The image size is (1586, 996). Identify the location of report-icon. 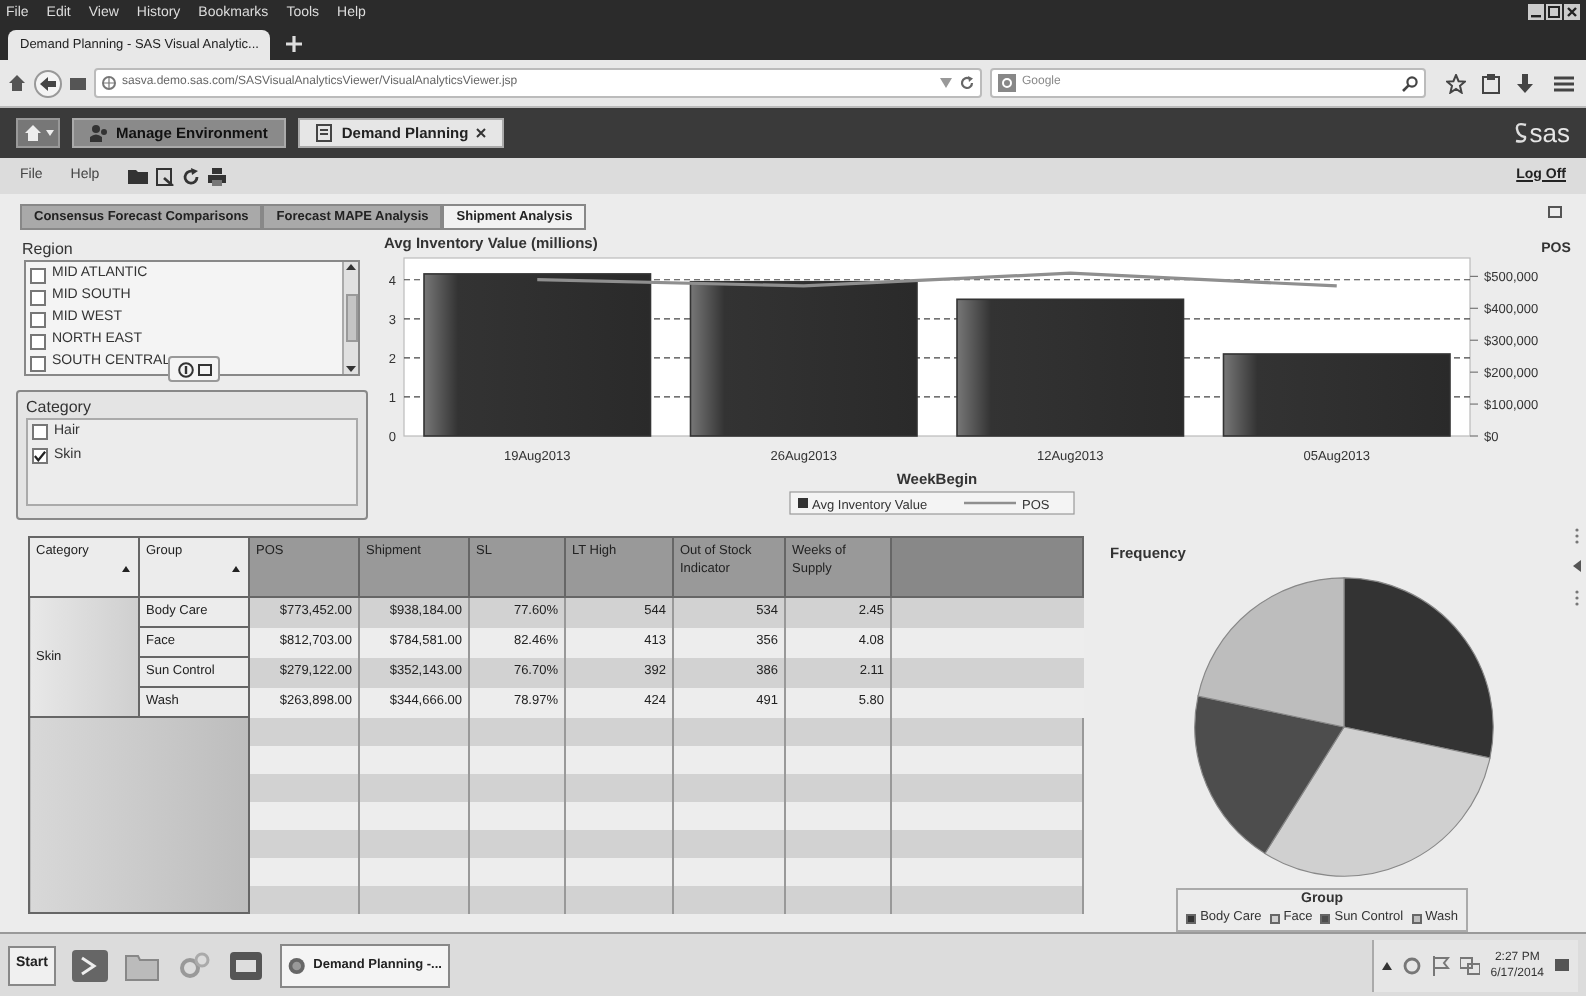
(324, 133).